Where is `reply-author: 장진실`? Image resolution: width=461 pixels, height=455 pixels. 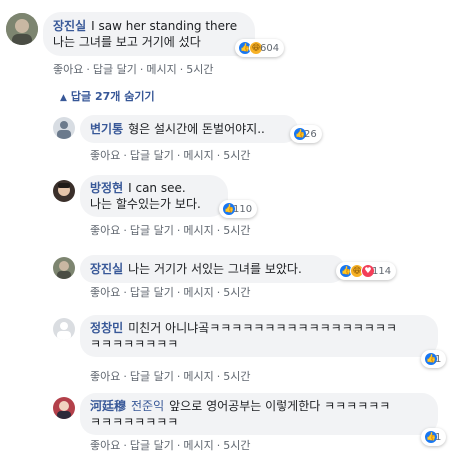 reply-author: 장진실 is located at coordinates (106, 269).